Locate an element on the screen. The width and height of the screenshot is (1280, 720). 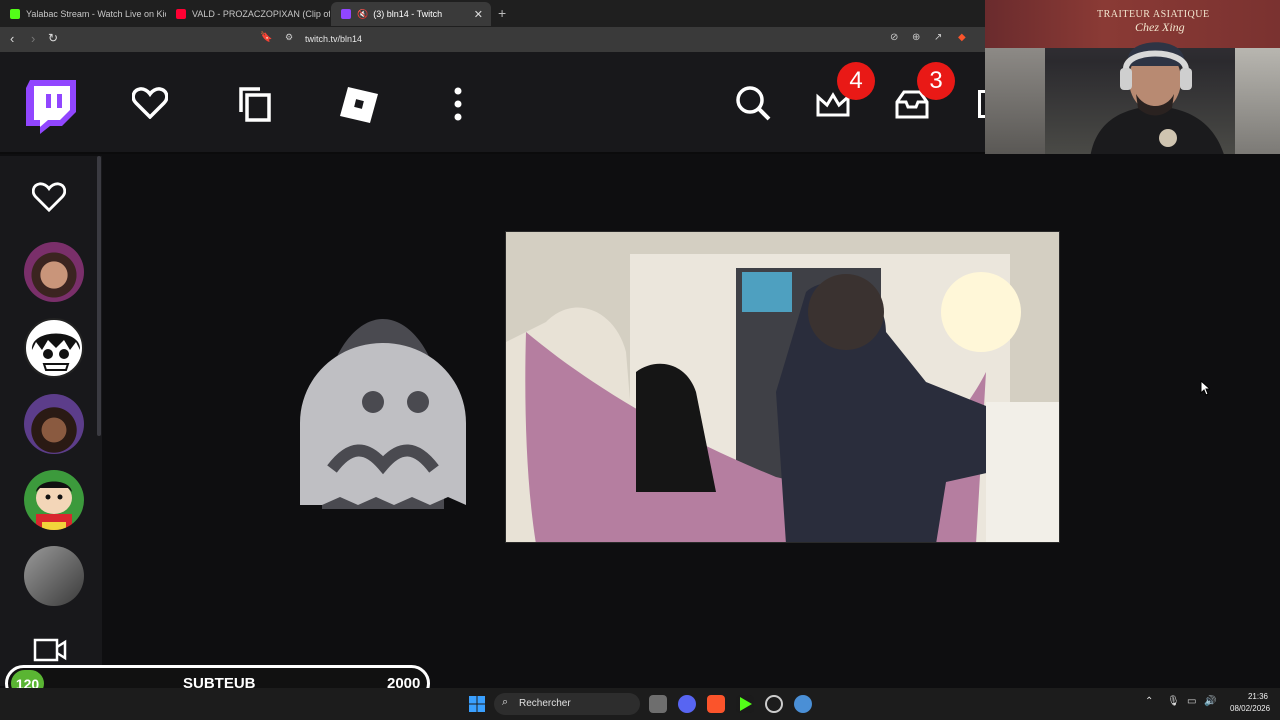
streamer-figure is located at coordinates (1157, 98).